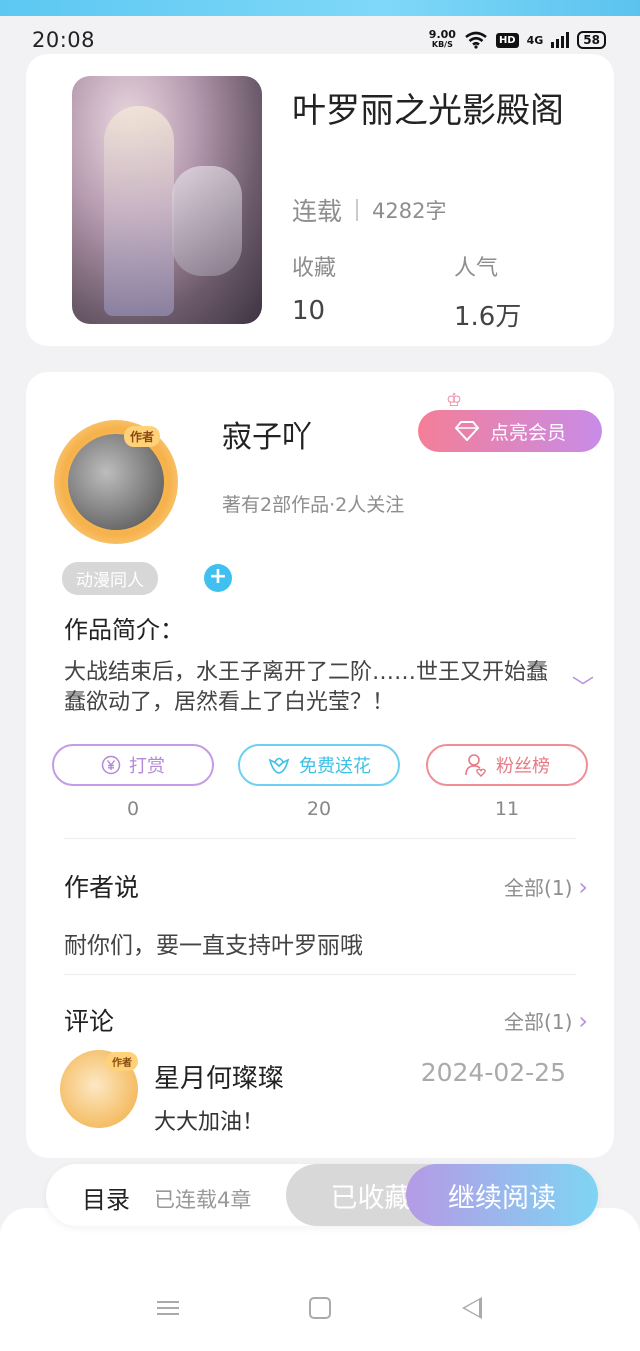 The height and width of the screenshot is (1351, 640). I want to click on wifi-icon, so click(476, 40).